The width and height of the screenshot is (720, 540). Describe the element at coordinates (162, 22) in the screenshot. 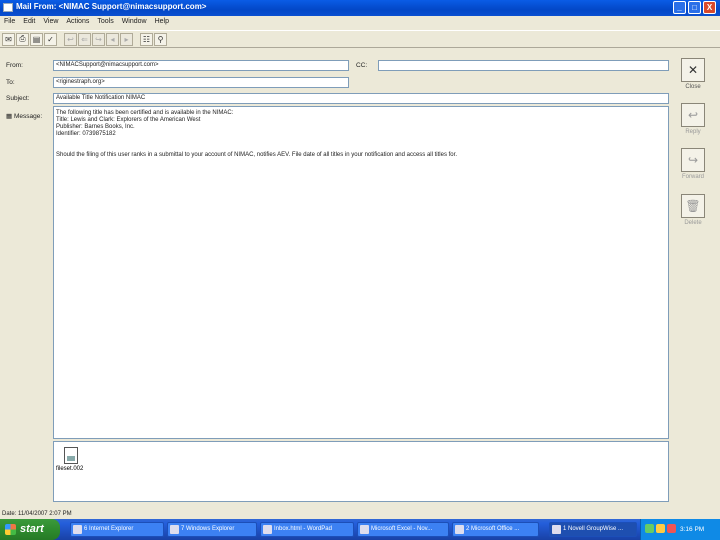

I see `menu-help: Help` at that location.